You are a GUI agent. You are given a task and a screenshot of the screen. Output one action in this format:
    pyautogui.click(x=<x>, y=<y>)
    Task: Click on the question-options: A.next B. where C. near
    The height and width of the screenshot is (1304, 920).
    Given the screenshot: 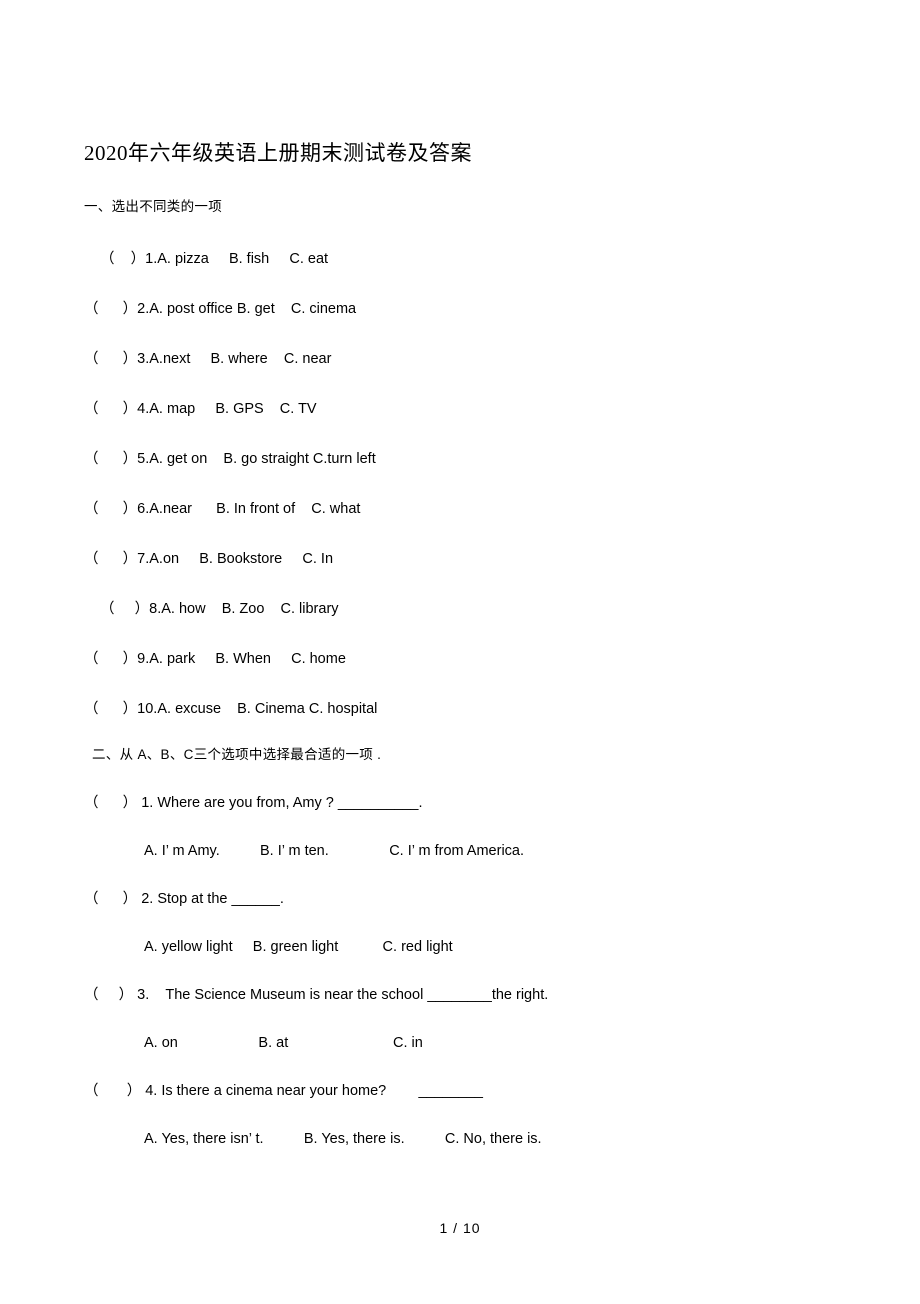 What is the action you would take?
    pyautogui.click(x=240, y=359)
    